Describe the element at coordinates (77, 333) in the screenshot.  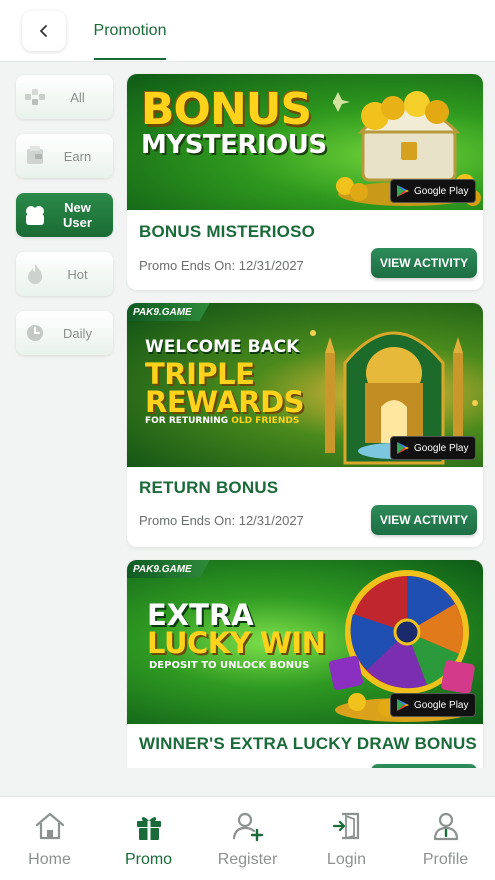
I see `category-label: Daily` at that location.